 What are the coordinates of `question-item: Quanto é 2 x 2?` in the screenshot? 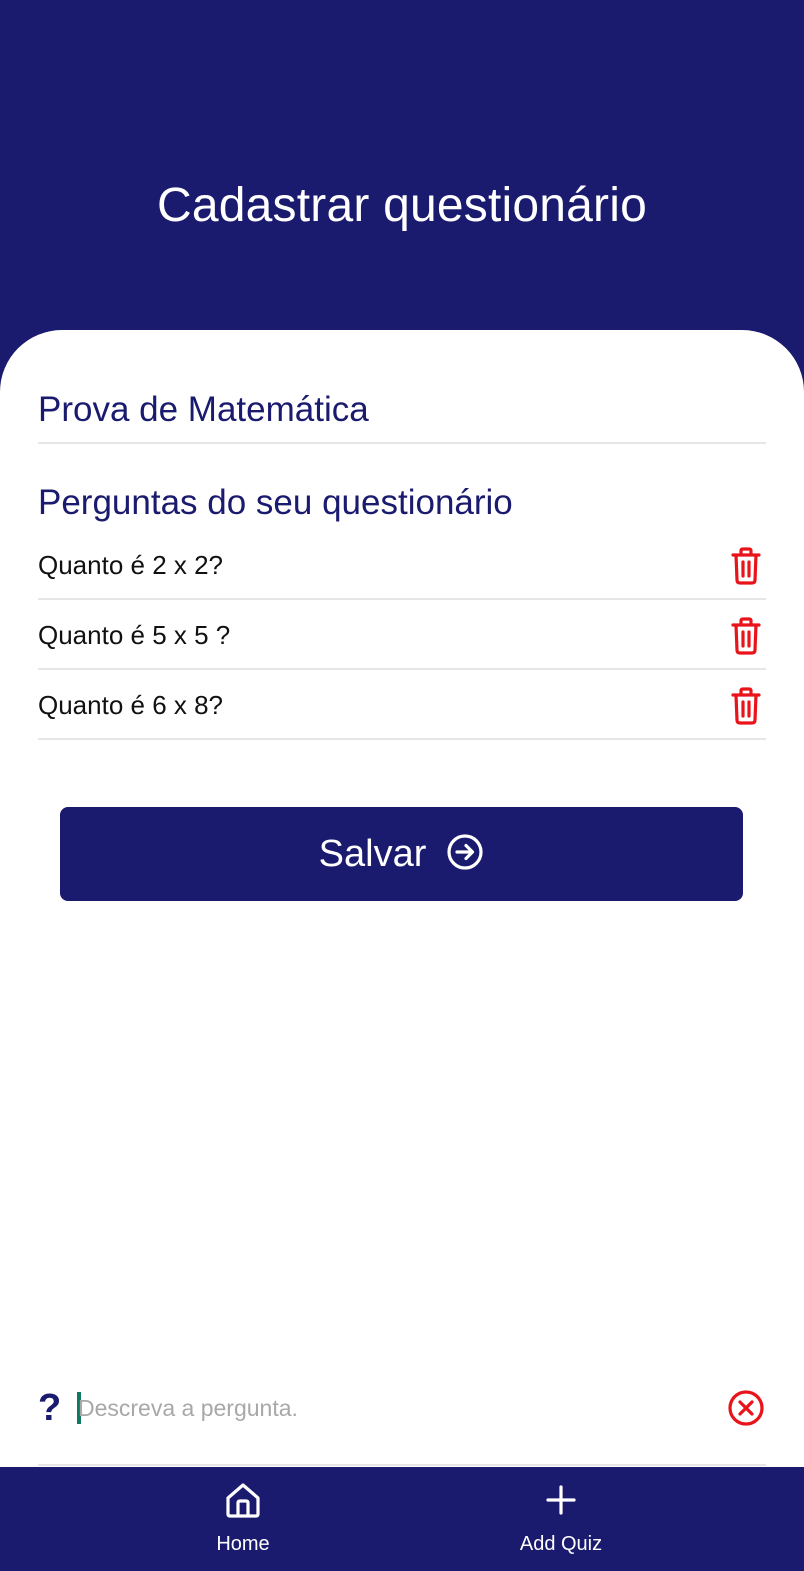 It's located at (402, 565).